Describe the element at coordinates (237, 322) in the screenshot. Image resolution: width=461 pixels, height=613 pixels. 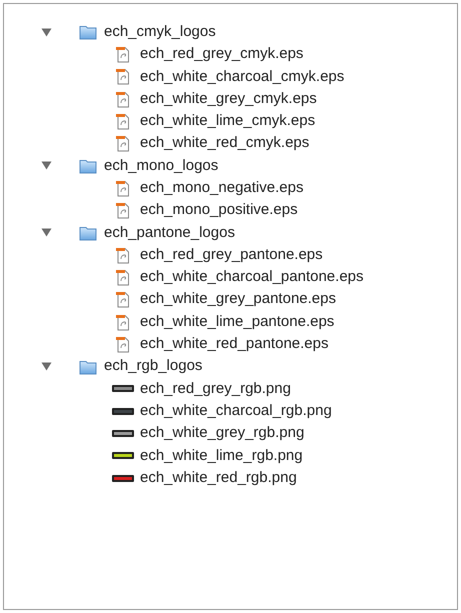
I see `file-name: ech_white_lime_pantone.eps` at that location.